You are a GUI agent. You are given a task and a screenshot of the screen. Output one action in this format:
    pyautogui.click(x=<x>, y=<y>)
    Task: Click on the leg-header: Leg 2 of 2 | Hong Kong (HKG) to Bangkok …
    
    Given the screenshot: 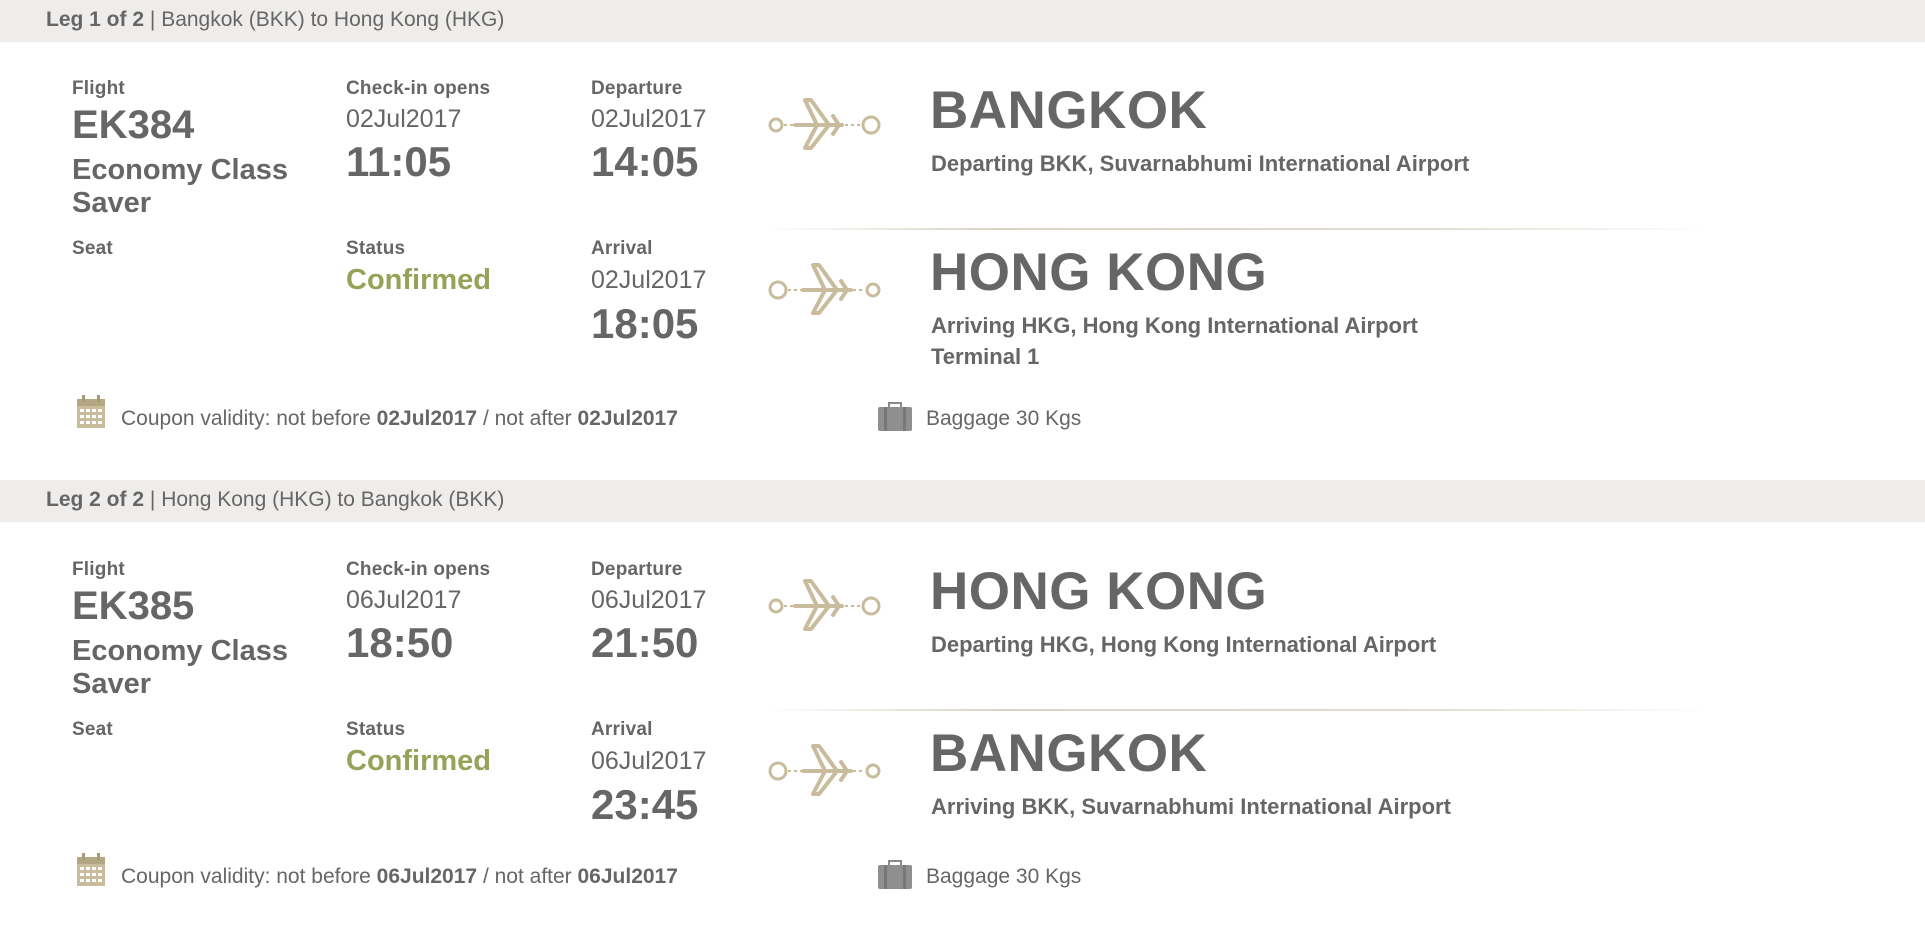 What is the action you would take?
    pyautogui.click(x=962, y=501)
    